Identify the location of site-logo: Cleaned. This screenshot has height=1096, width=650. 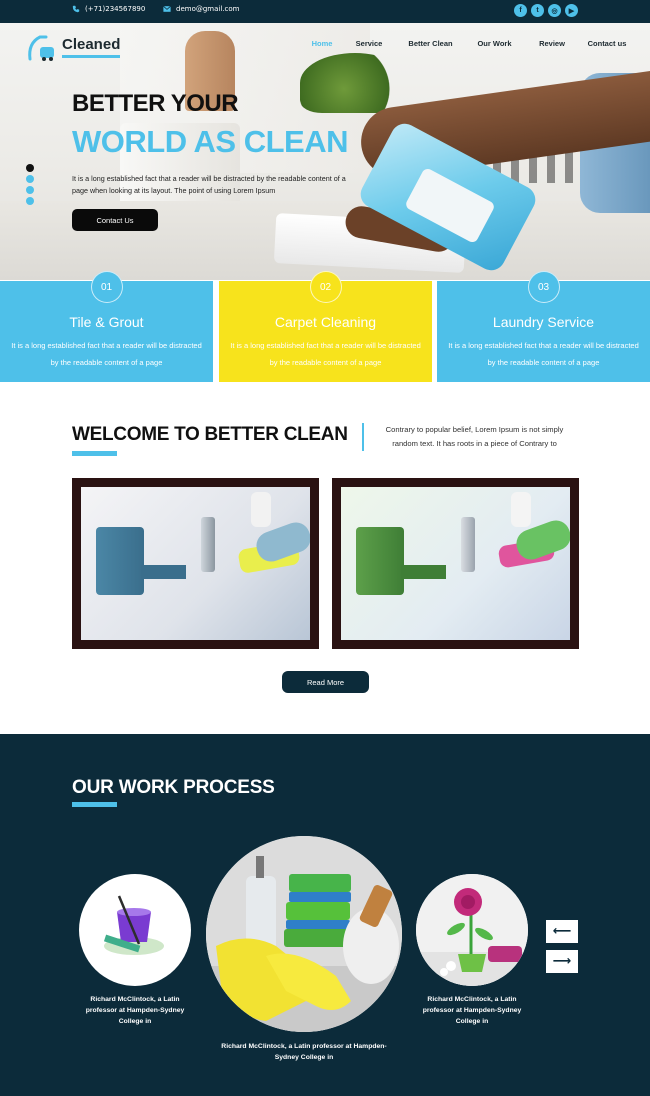
(73, 47).